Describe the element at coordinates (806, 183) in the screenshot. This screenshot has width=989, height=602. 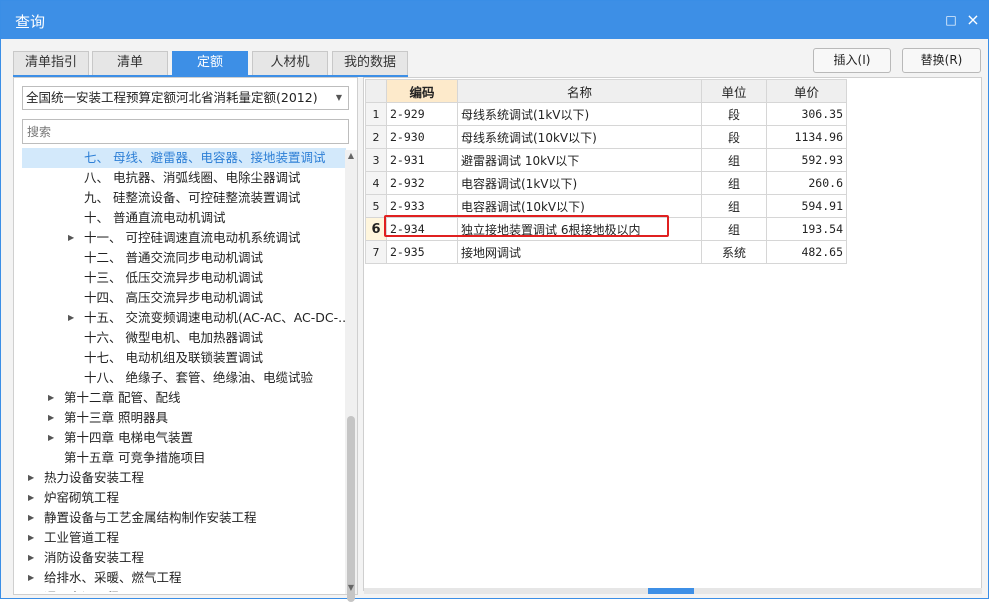
I see `price-cell: 260.6` at that location.